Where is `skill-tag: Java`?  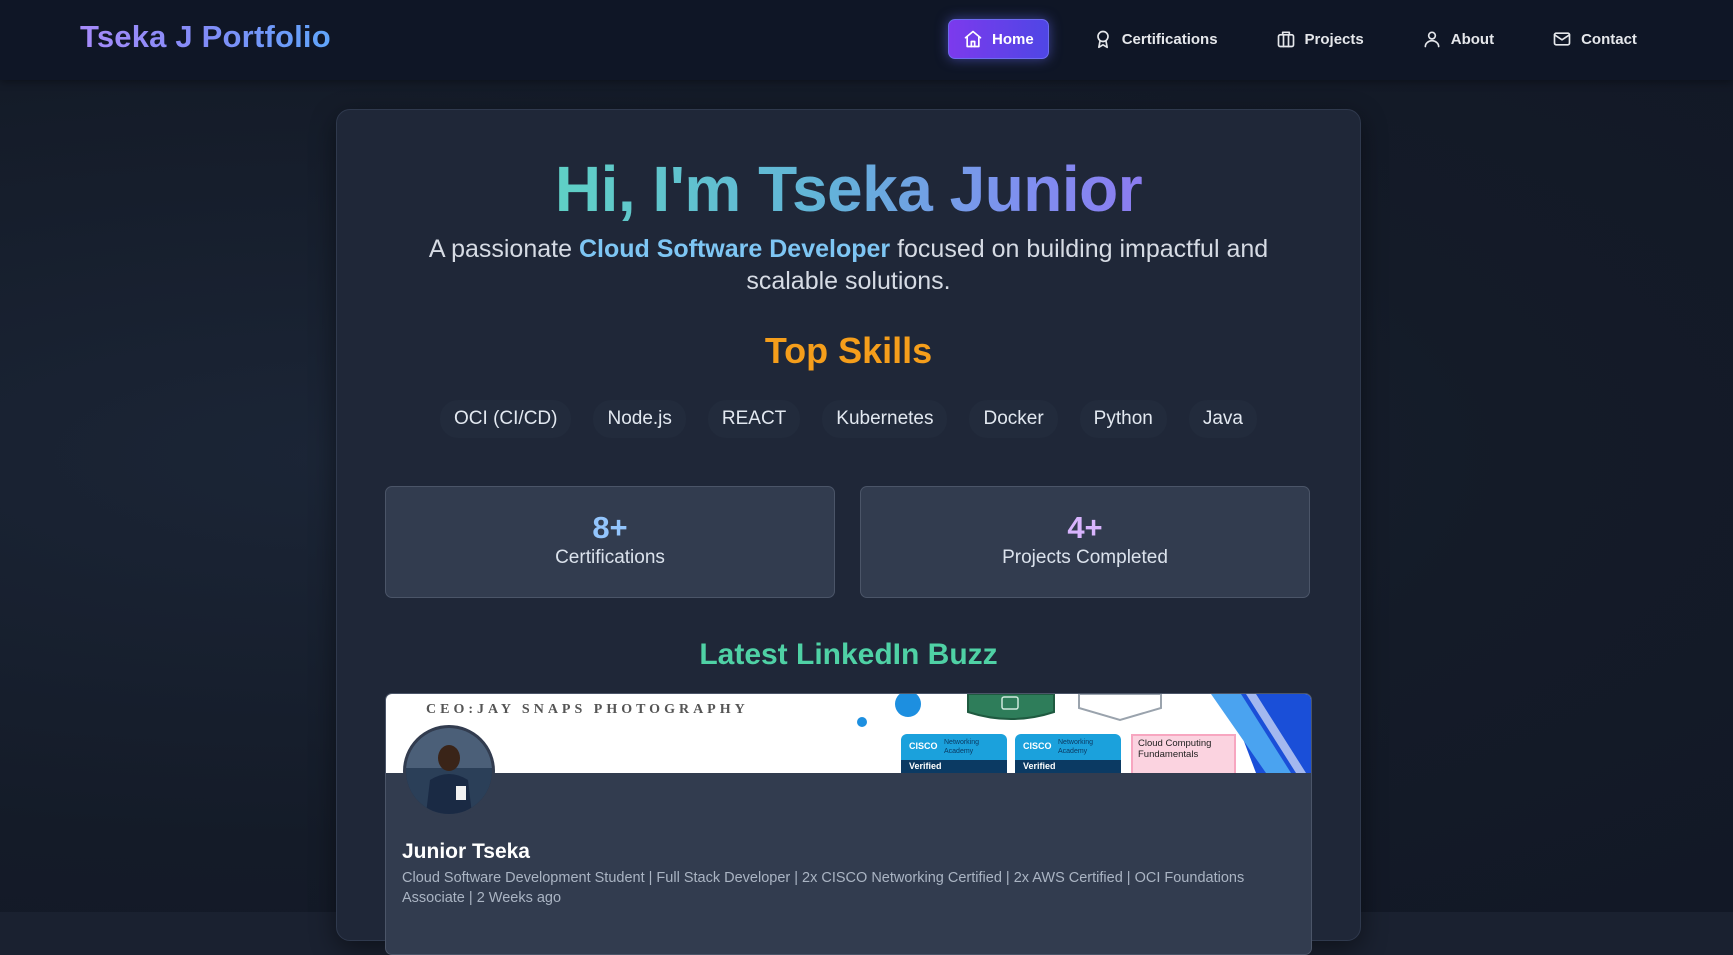
skill-tag: Java is located at coordinates (1222, 419).